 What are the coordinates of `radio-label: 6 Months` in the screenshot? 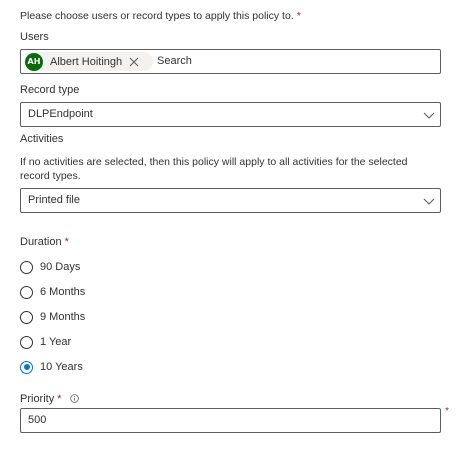 It's located at (63, 292).